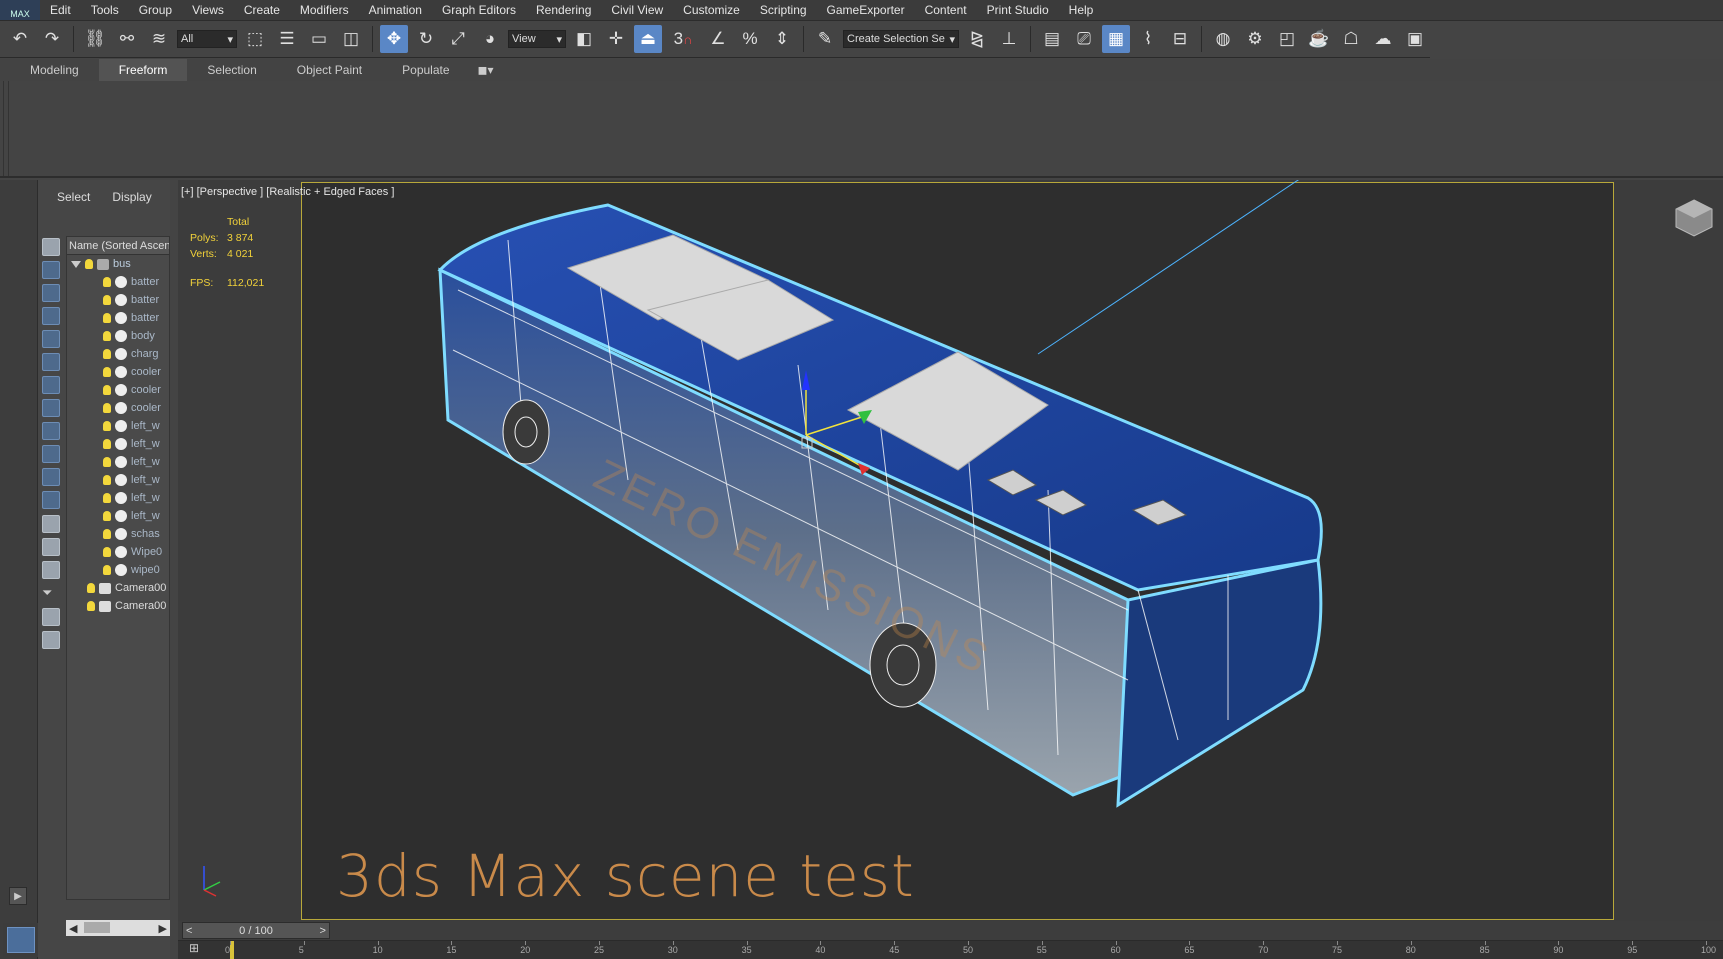  Describe the element at coordinates (1255, 39) in the screenshot. I see `render-setup-icon: ⚙` at that location.